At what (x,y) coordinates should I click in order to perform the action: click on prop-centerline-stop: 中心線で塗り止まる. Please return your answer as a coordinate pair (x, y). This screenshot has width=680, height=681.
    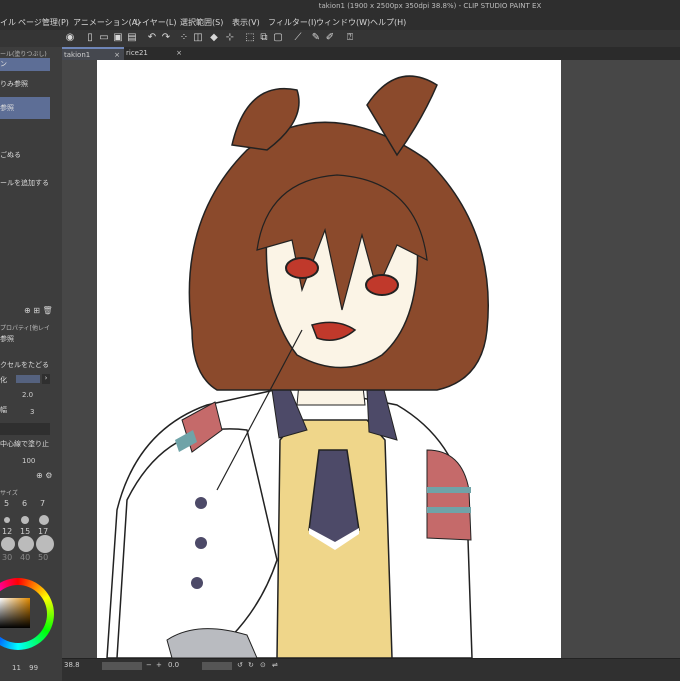
    Looking at the image, I should click on (25, 444).